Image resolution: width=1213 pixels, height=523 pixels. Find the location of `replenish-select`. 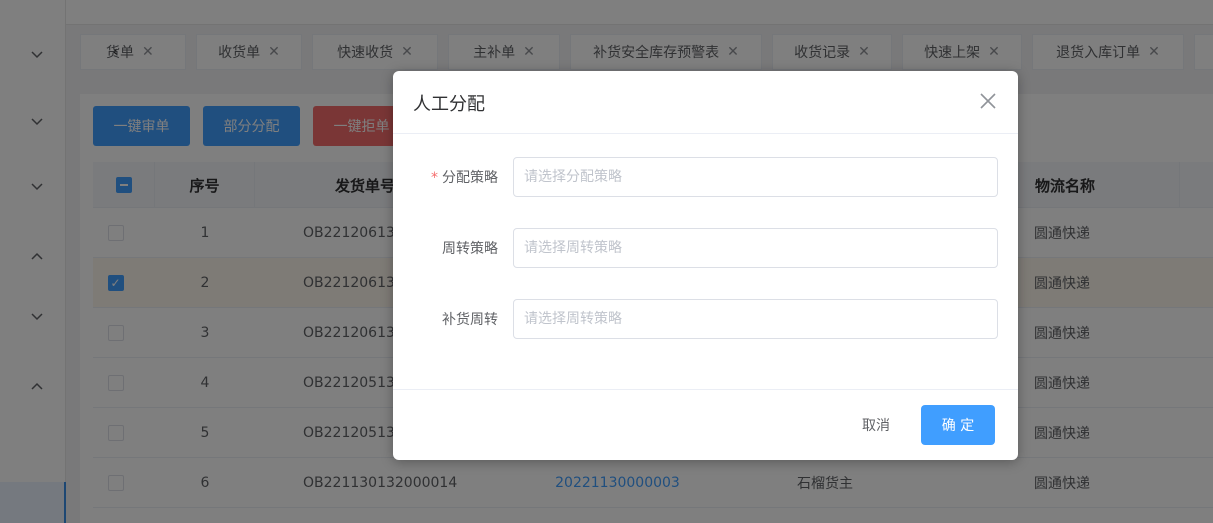

replenish-select is located at coordinates (755, 319).